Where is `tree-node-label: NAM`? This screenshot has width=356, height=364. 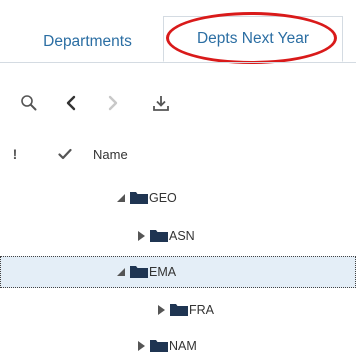 tree-node-label: NAM is located at coordinates (183, 346).